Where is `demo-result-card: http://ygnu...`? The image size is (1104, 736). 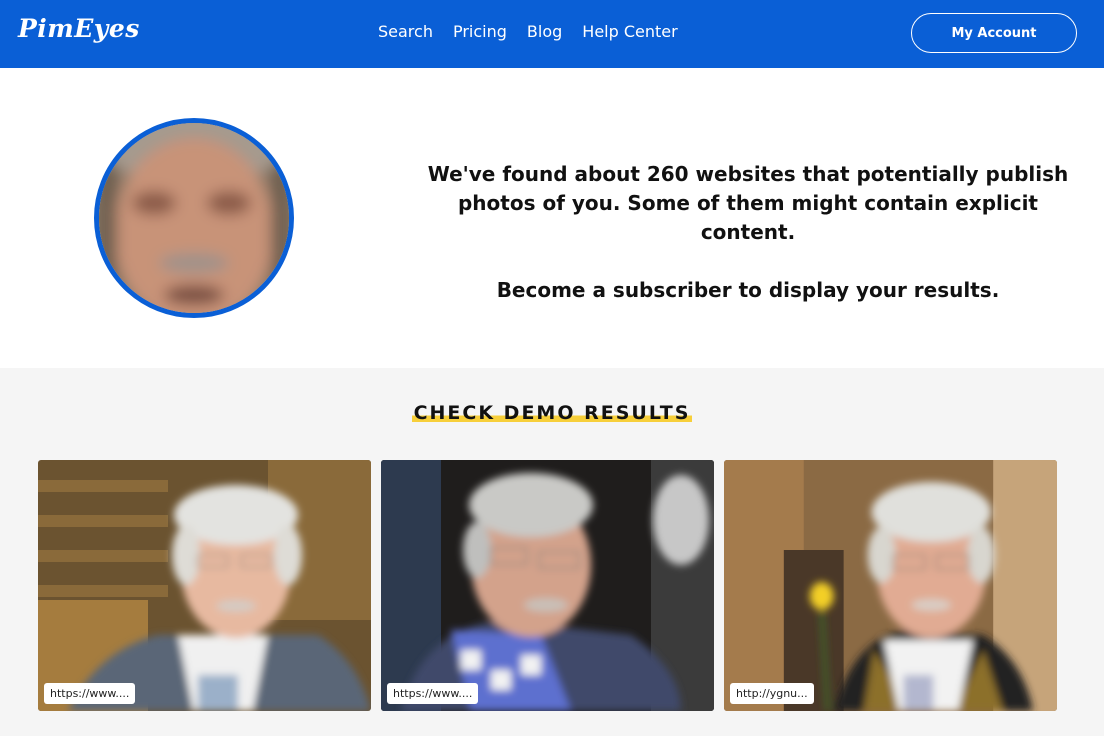 demo-result-card: http://ygnu... is located at coordinates (890, 585).